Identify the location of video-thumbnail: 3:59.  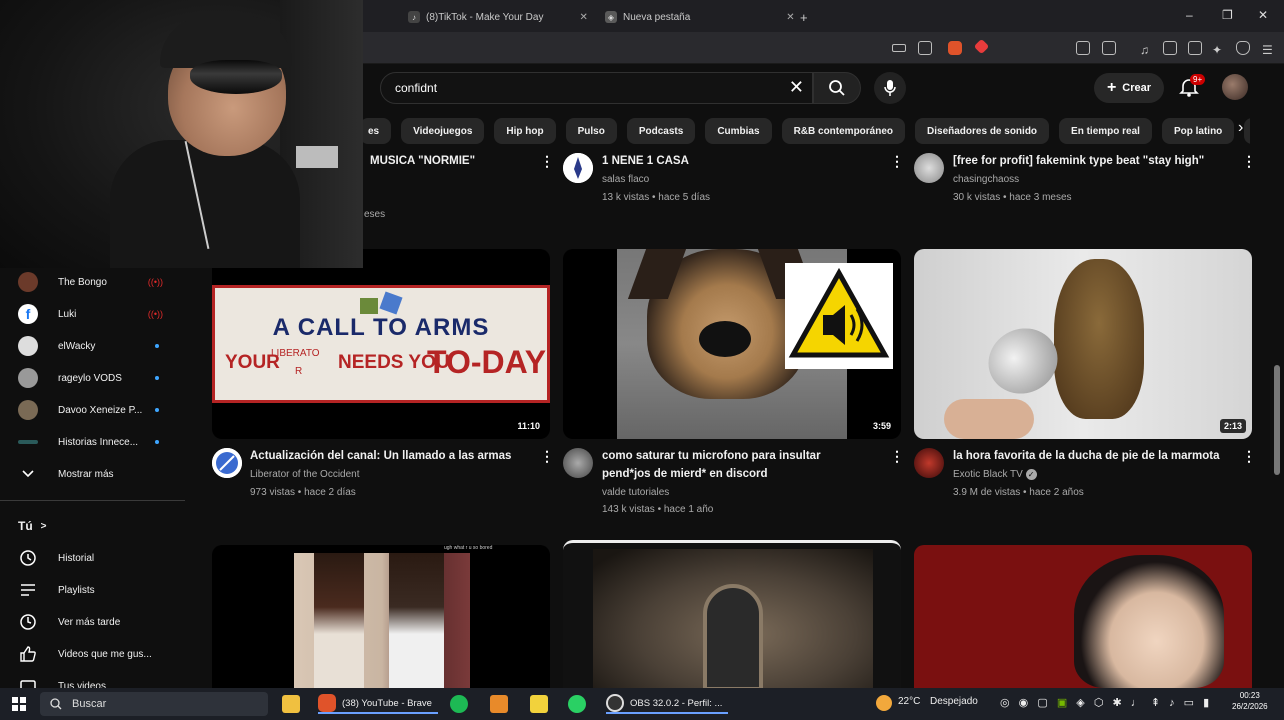
(732, 344).